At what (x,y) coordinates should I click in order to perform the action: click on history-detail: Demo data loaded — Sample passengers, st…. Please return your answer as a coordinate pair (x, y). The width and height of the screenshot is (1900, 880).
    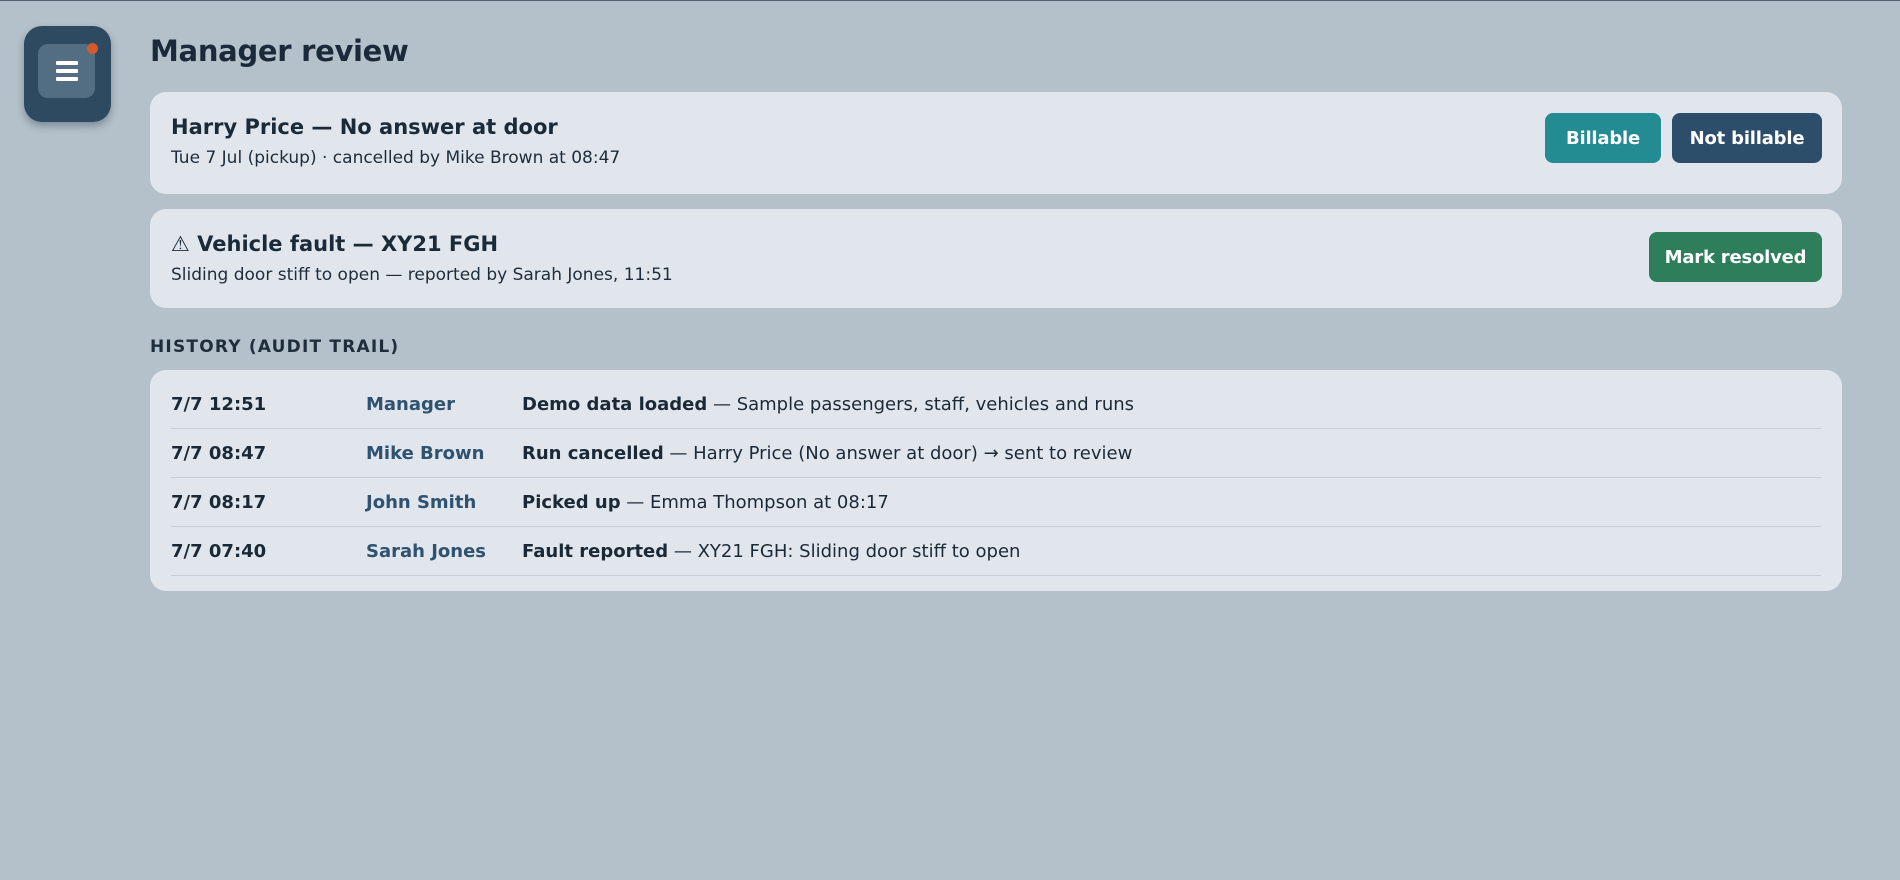
    Looking at the image, I should click on (828, 404).